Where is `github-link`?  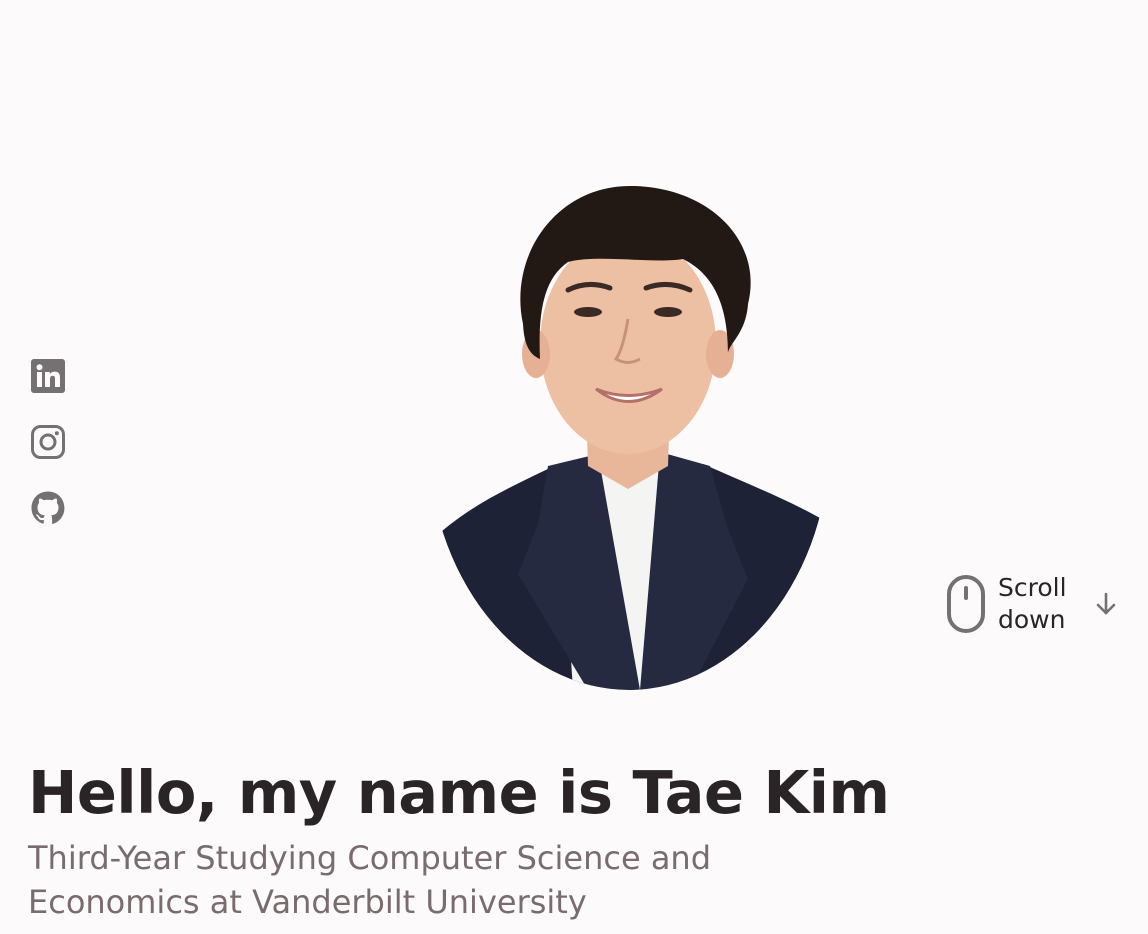 github-link is located at coordinates (48, 508).